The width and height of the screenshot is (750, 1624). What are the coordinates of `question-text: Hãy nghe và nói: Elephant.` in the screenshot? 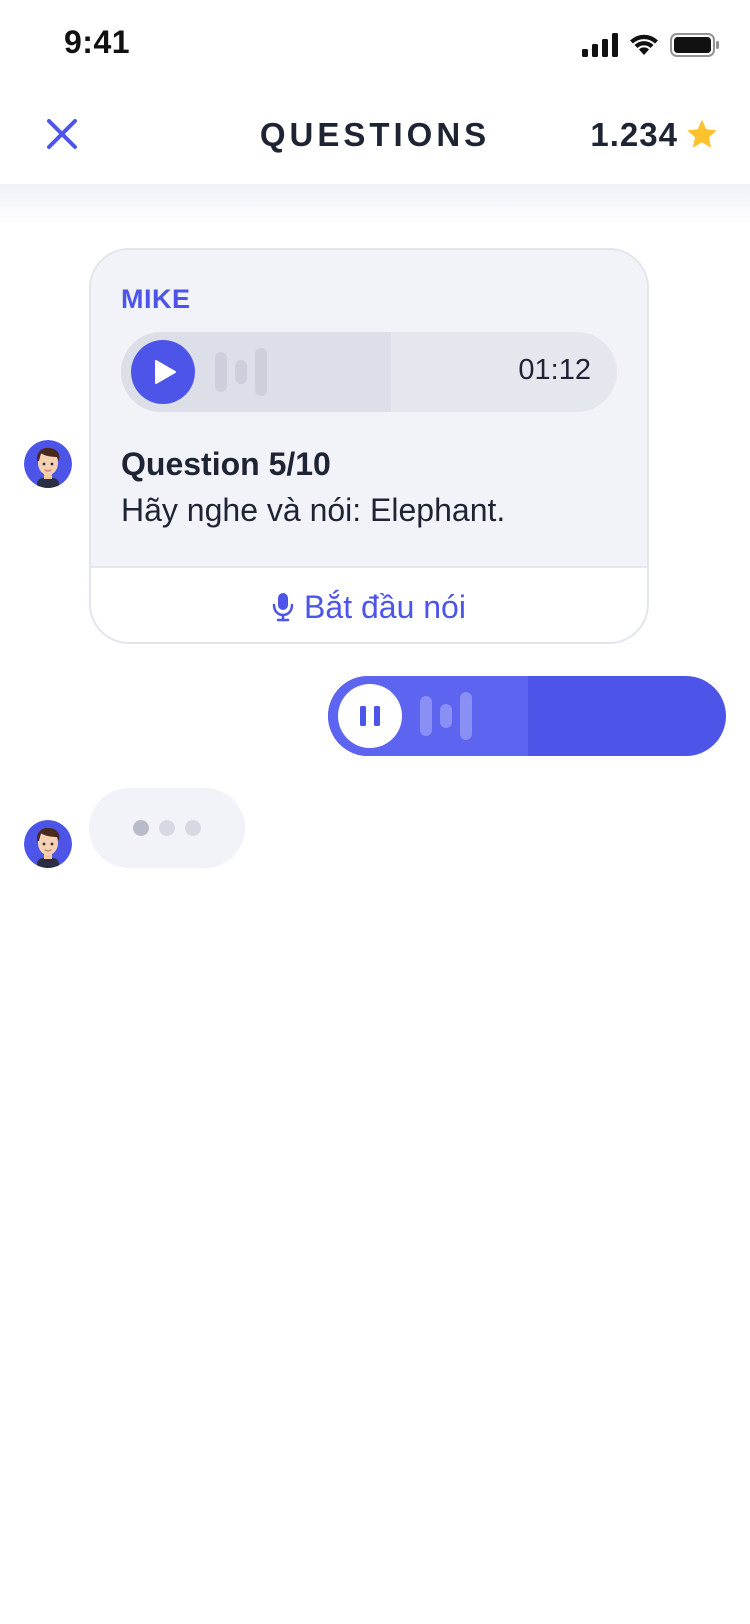 It's located at (313, 510).